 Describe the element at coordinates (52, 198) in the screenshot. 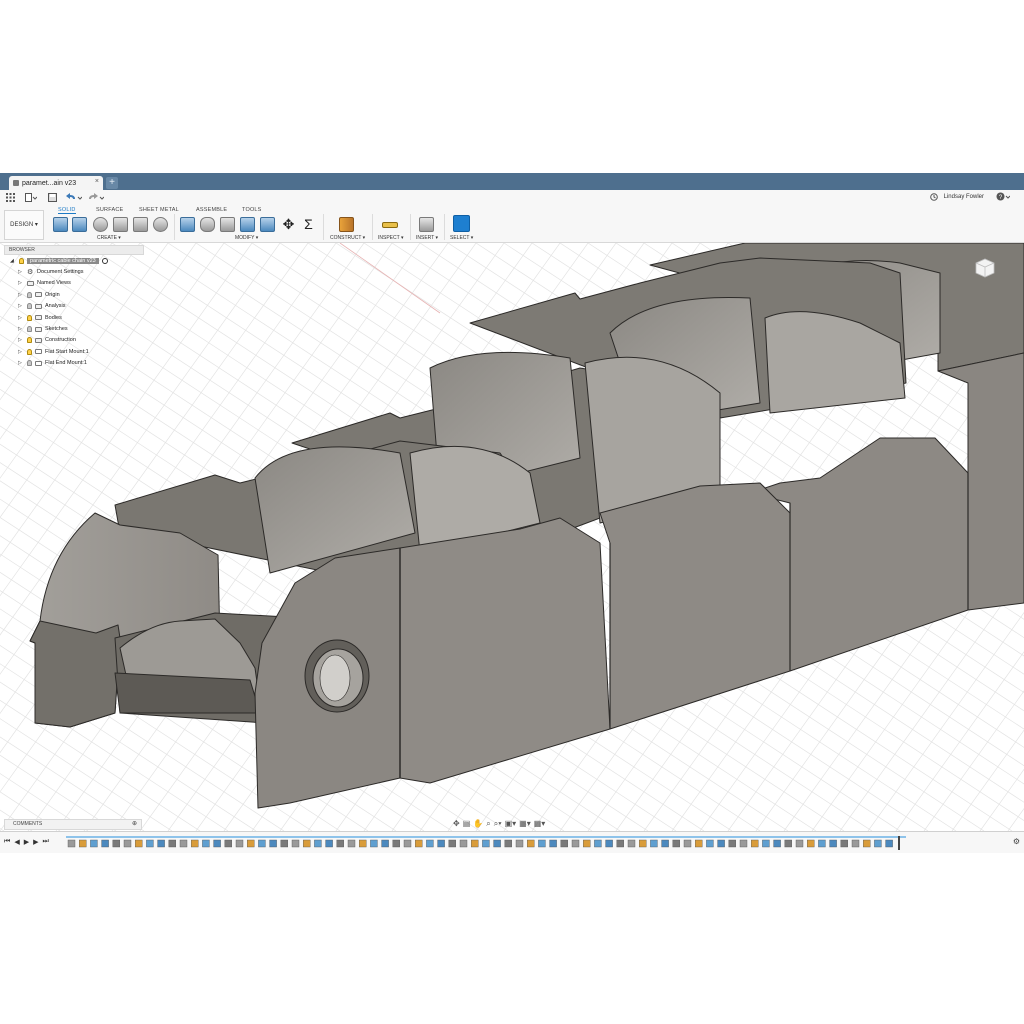

I see `save-icon` at that location.